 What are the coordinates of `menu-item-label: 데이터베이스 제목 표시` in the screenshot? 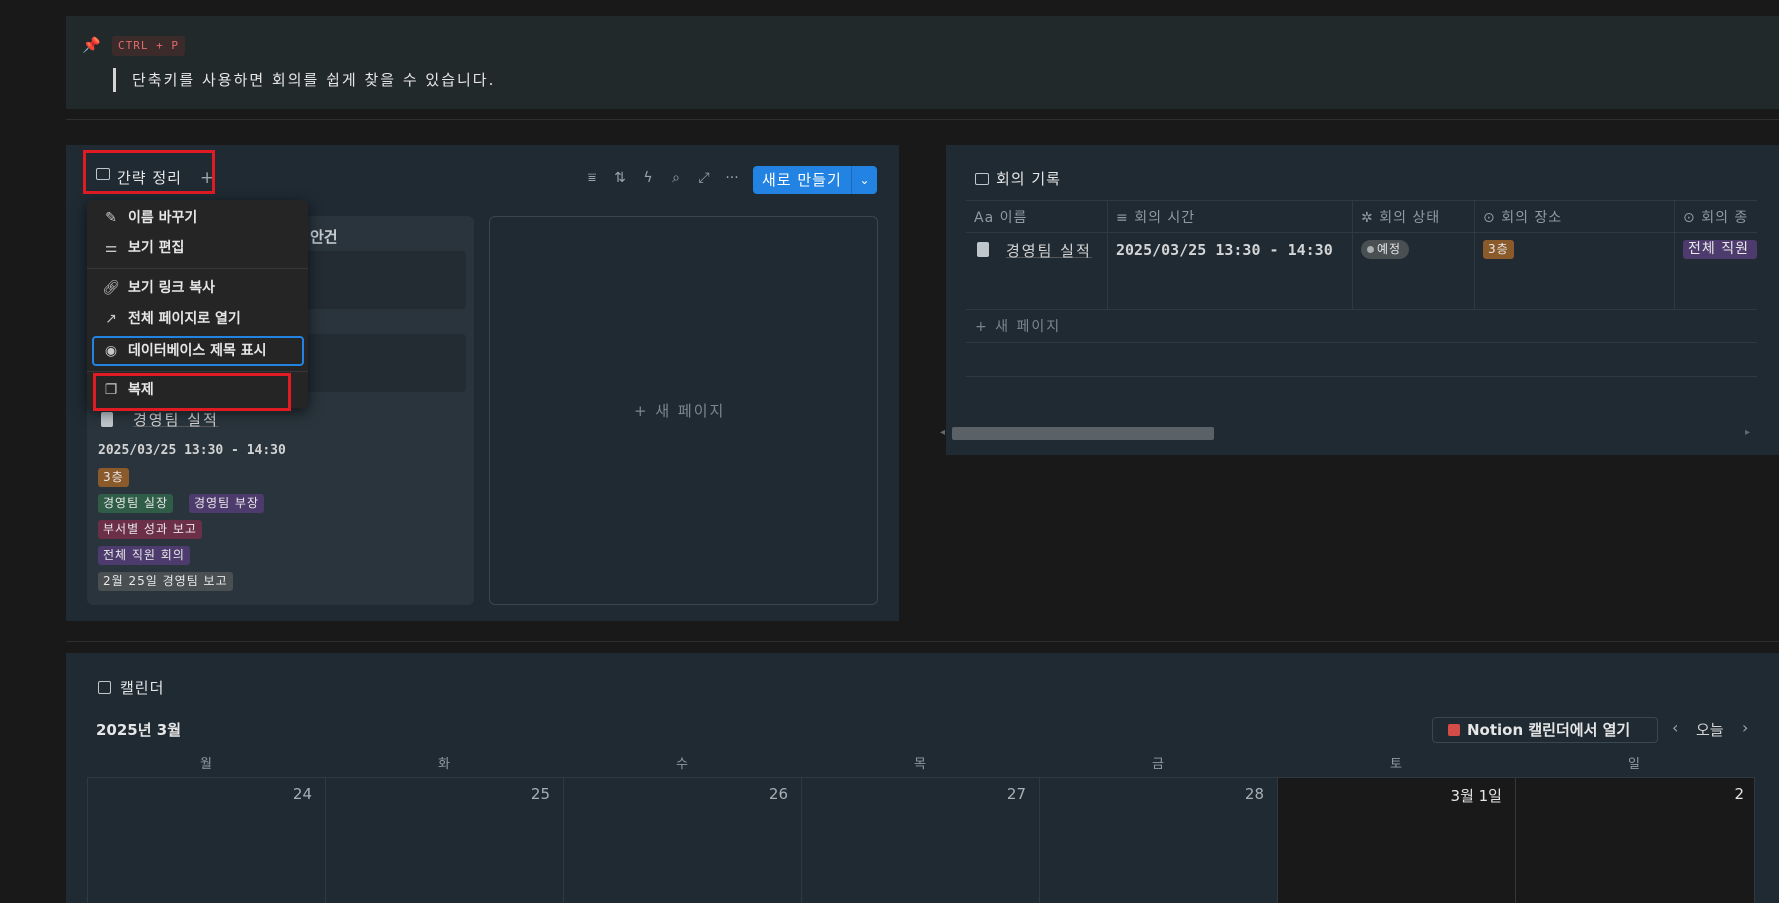 It's located at (197, 351).